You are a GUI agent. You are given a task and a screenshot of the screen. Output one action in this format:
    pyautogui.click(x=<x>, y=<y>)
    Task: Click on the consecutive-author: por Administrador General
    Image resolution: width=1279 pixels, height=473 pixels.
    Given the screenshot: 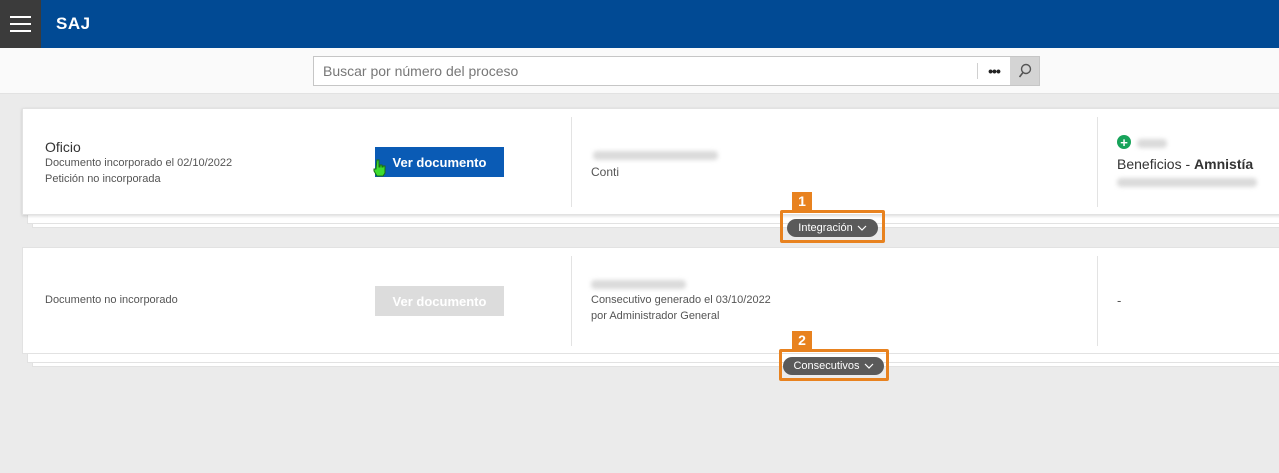 What is the action you would take?
    pyautogui.click(x=655, y=316)
    